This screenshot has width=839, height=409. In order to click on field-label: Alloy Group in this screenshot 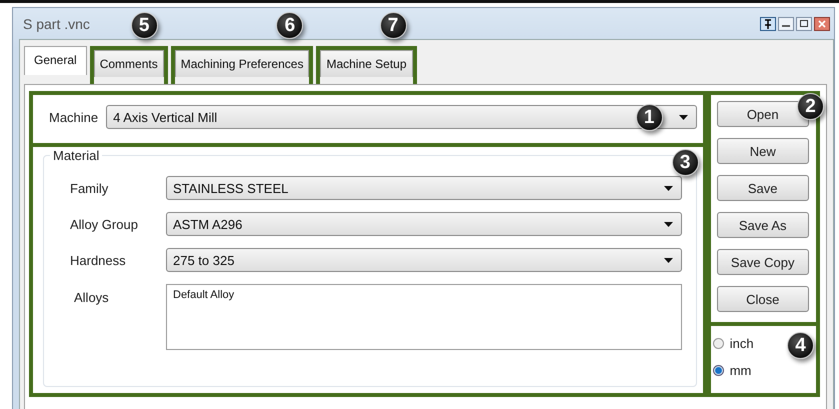, I will do `click(104, 224)`.